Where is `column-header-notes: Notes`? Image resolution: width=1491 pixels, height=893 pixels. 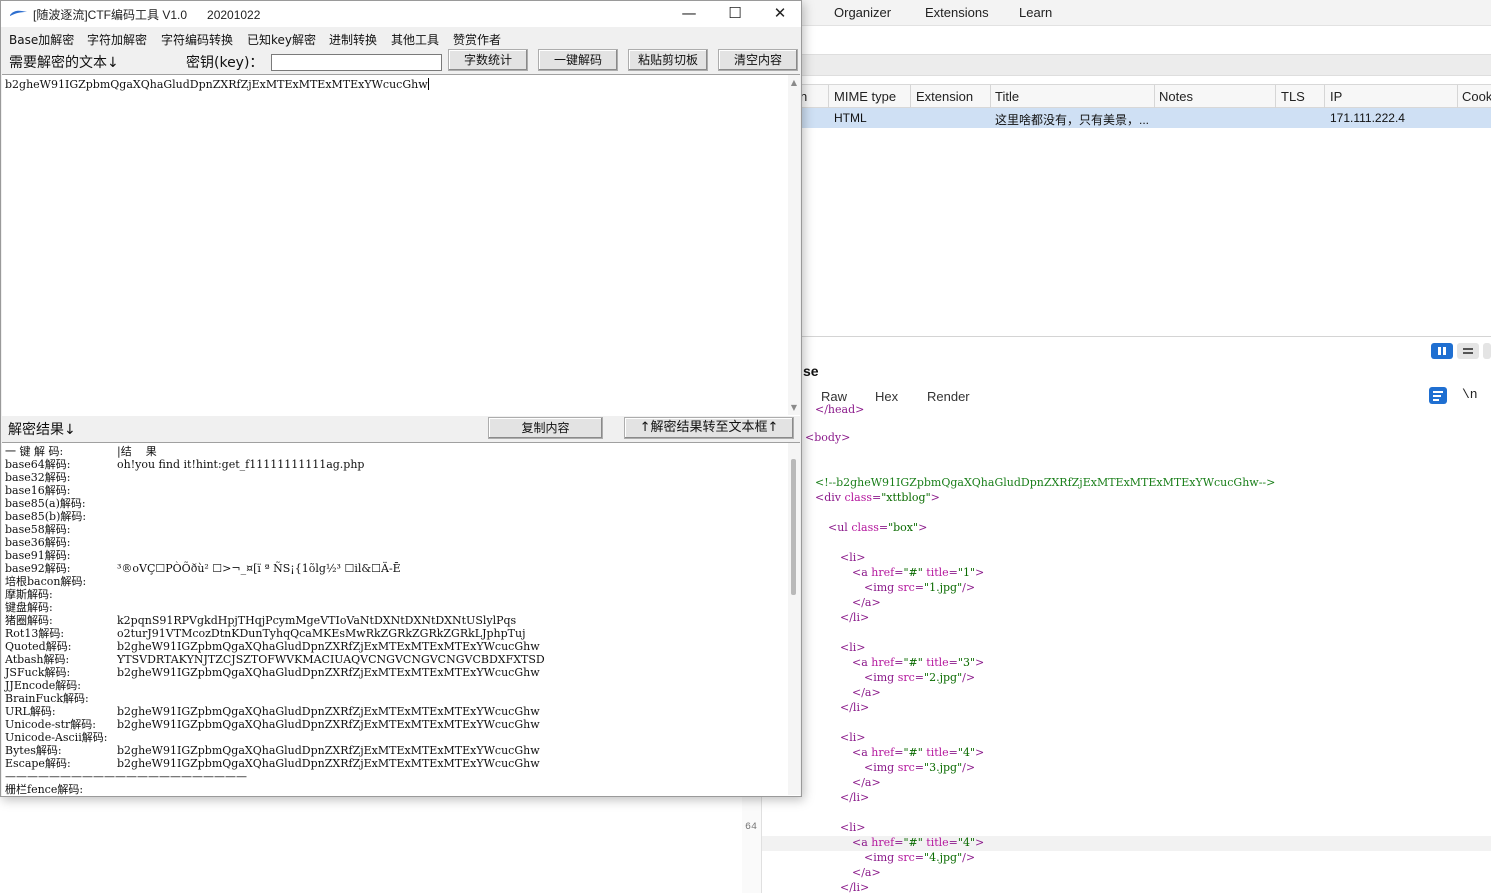
column-header-notes: Notes is located at coordinates (1176, 96).